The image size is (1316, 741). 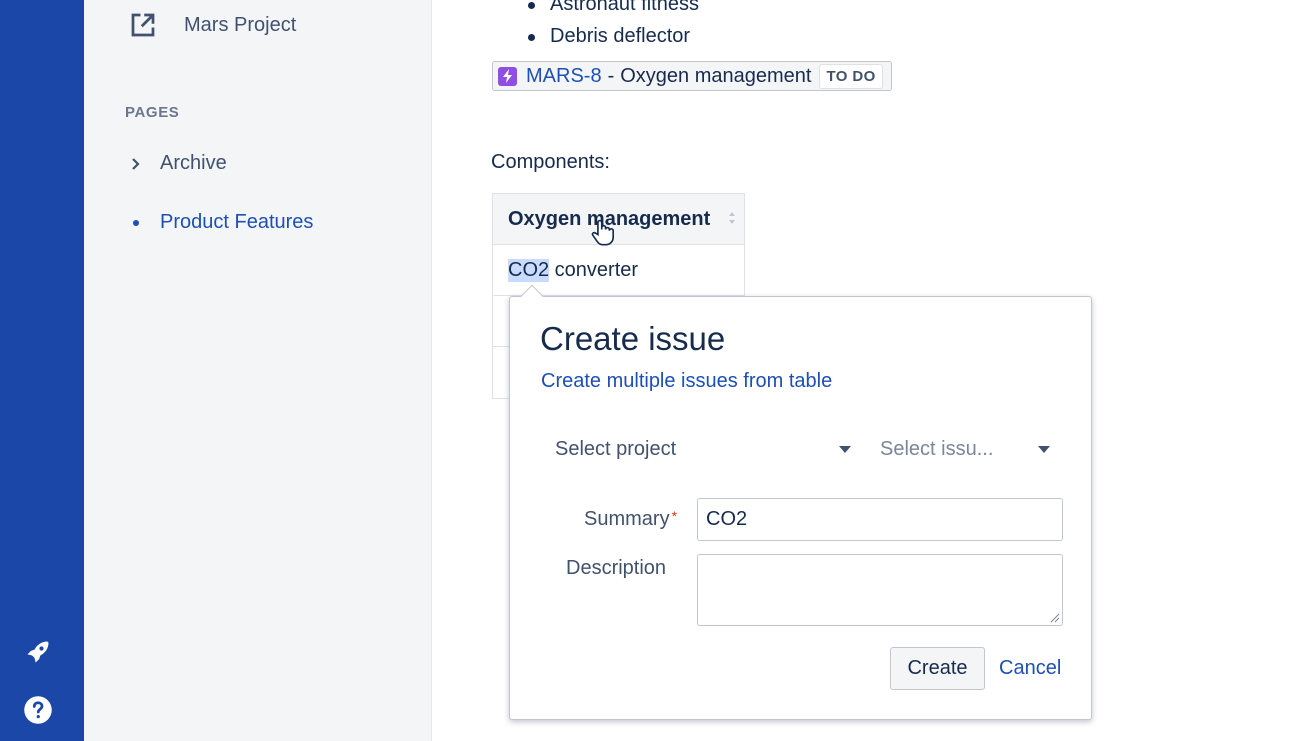 What do you see at coordinates (937, 668) in the screenshot?
I see `create-button: Create` at bounding box center [937, 668].